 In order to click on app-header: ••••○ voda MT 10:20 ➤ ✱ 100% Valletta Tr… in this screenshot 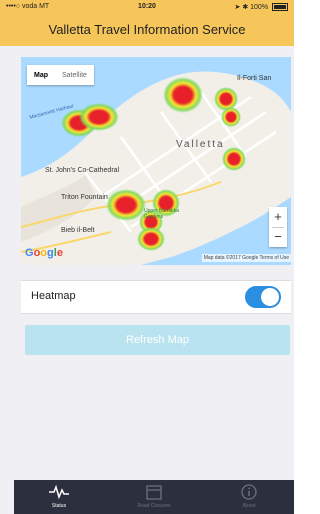, I will do `click(147, 23)`.